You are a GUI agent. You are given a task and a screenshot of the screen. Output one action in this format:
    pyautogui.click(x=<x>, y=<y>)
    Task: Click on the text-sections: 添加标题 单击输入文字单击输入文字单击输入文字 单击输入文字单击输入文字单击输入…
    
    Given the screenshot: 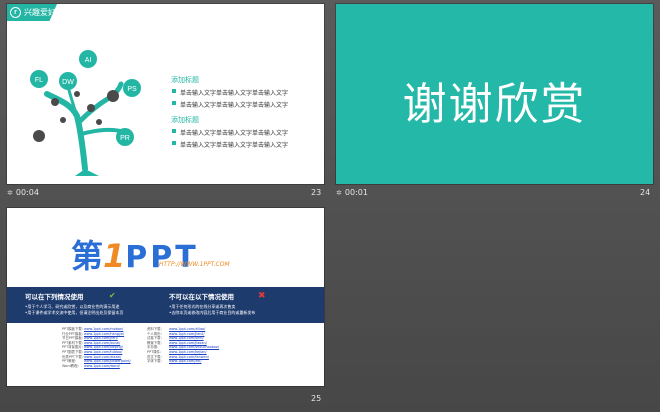 What is the action you would take?
    pyautogui.click(x=229, y=113)
    